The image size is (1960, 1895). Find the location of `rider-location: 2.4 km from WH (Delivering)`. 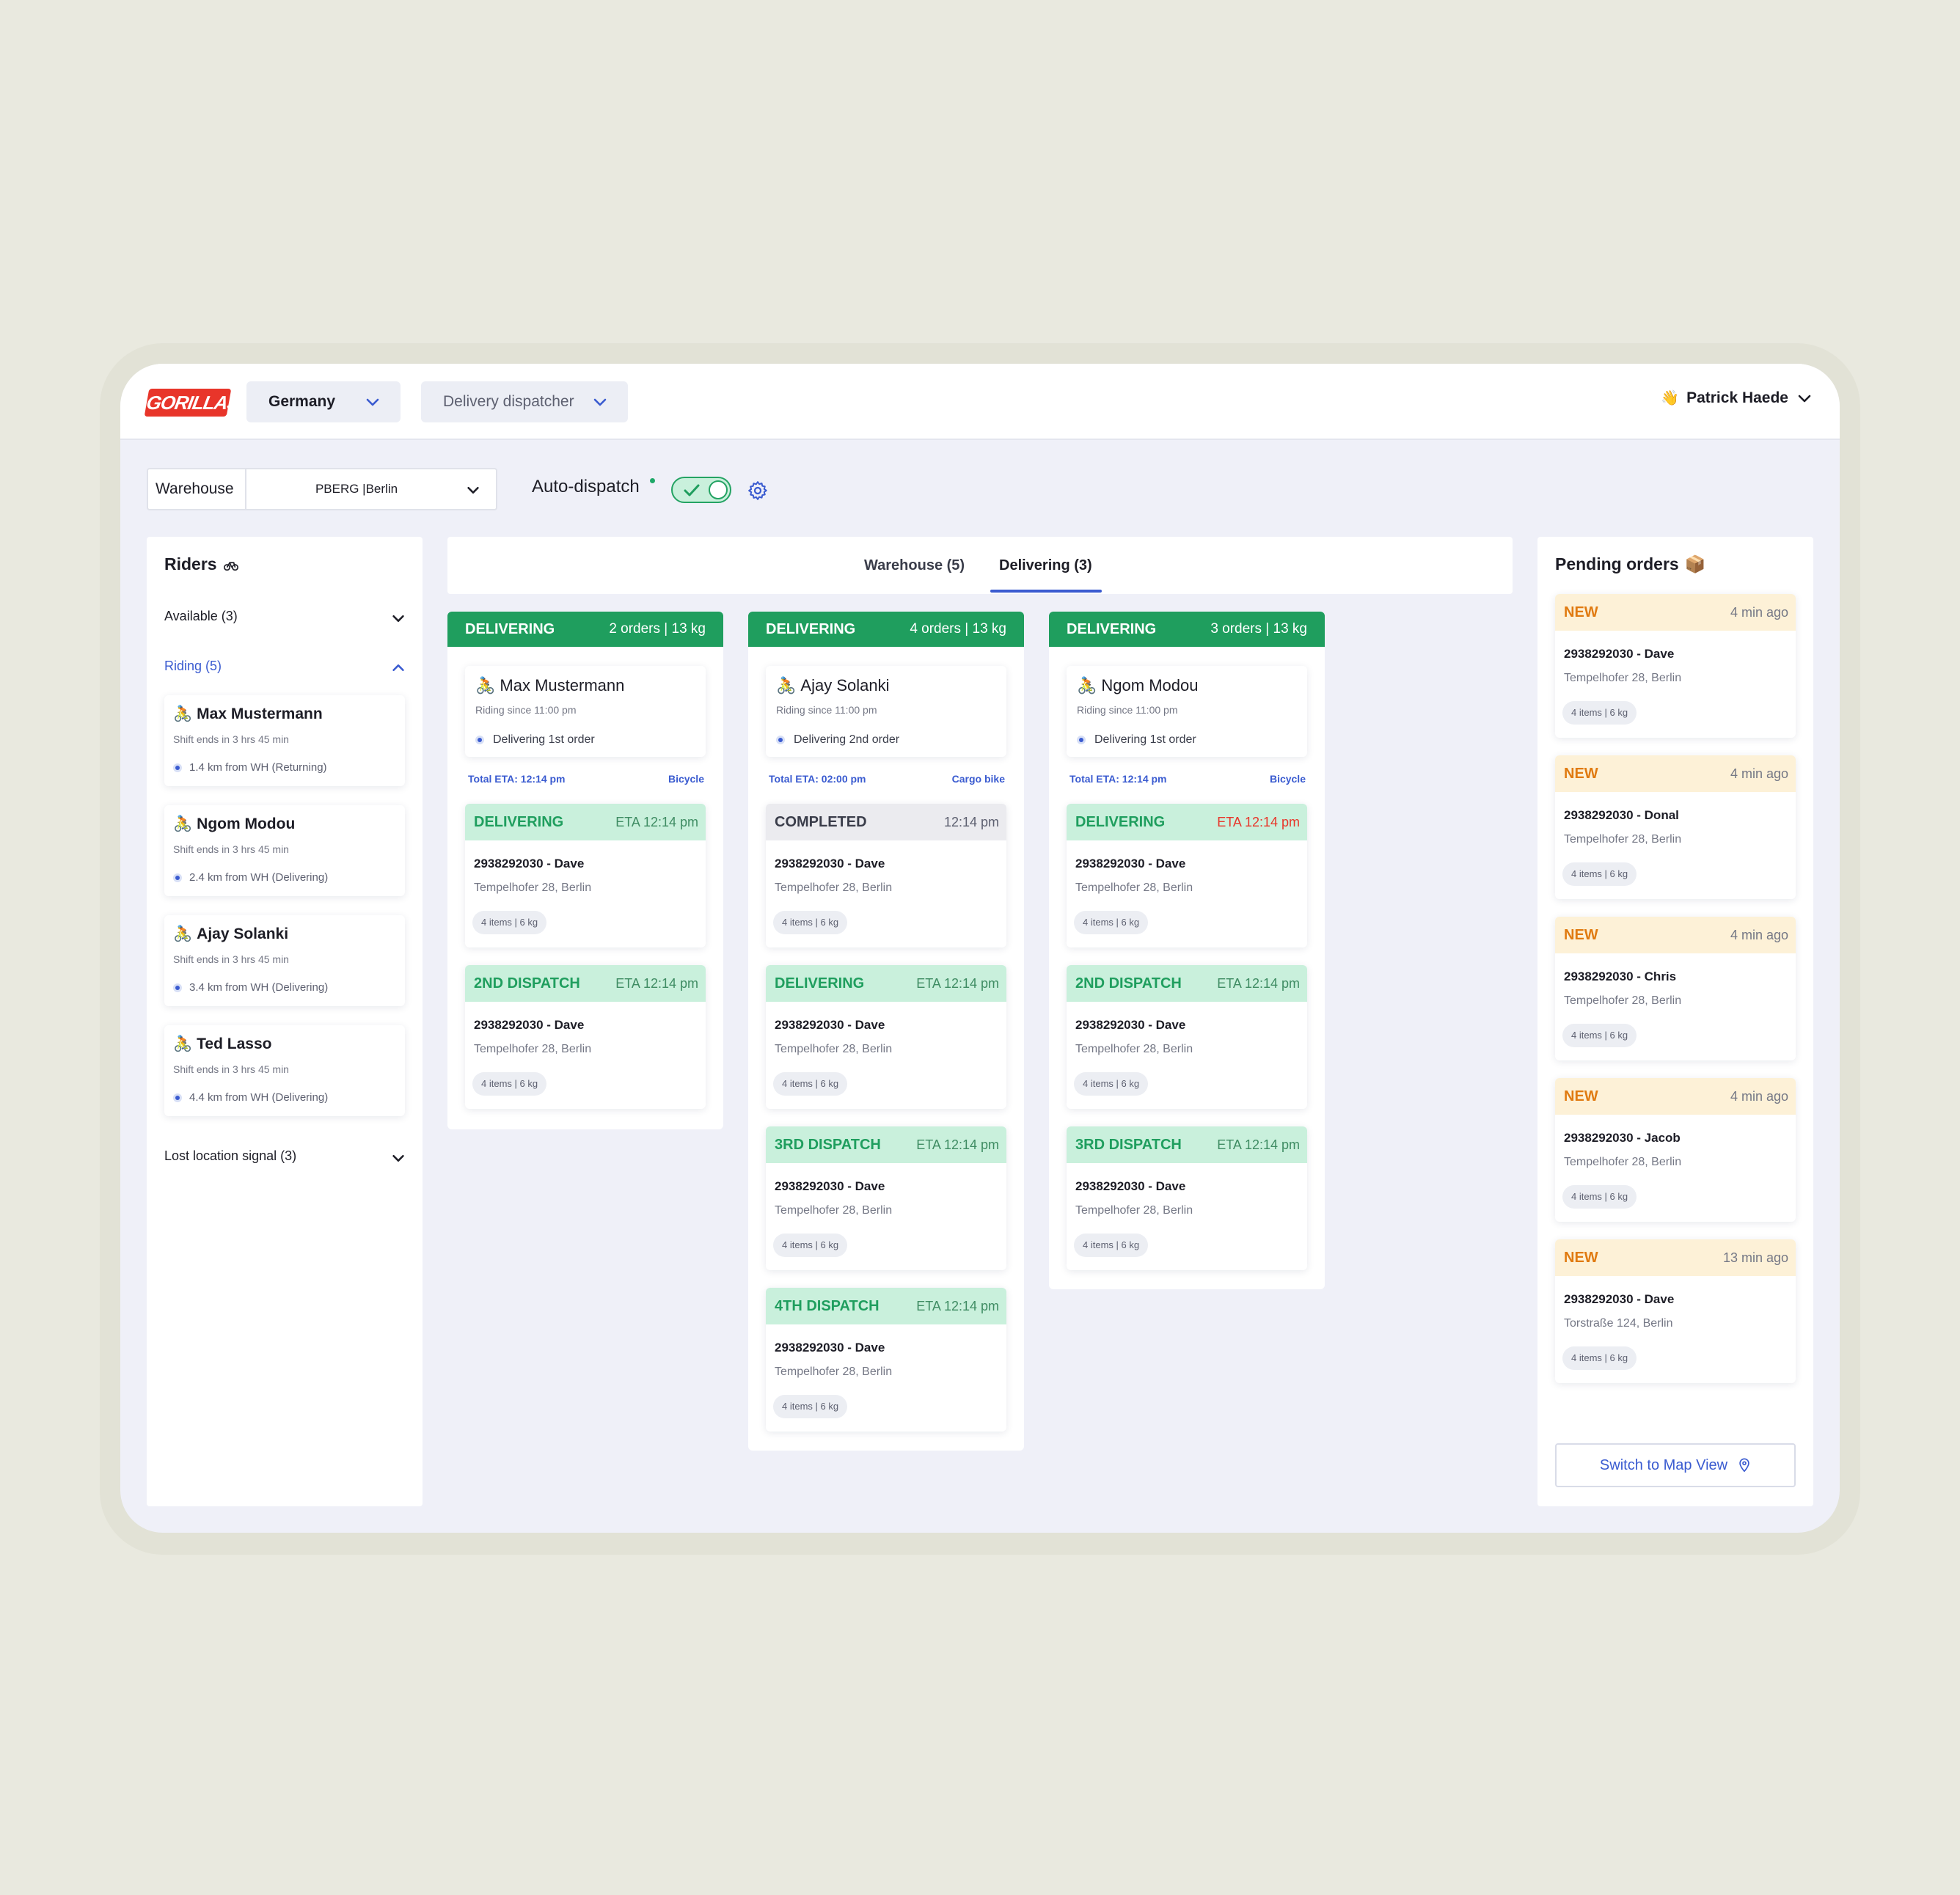

rider-location: 2.4 km from WH (Delivering) is located at coordinates (259, 878).